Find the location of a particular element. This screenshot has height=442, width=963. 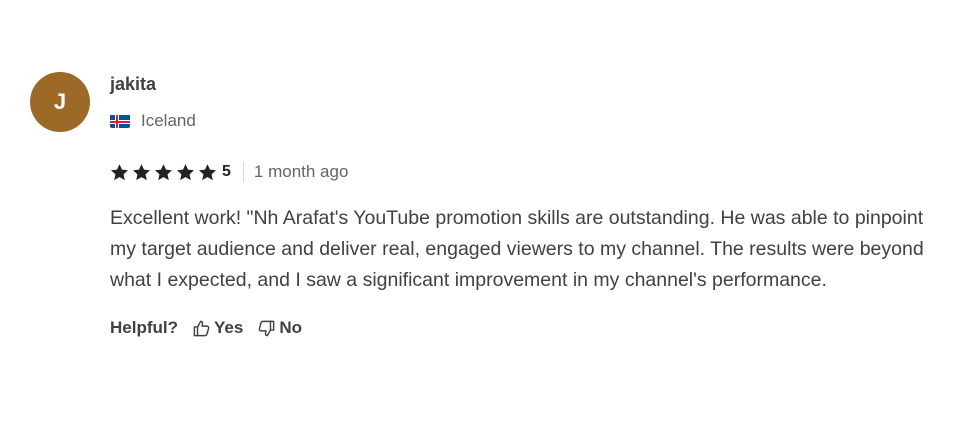

divider is located at coordinates (243, 172).